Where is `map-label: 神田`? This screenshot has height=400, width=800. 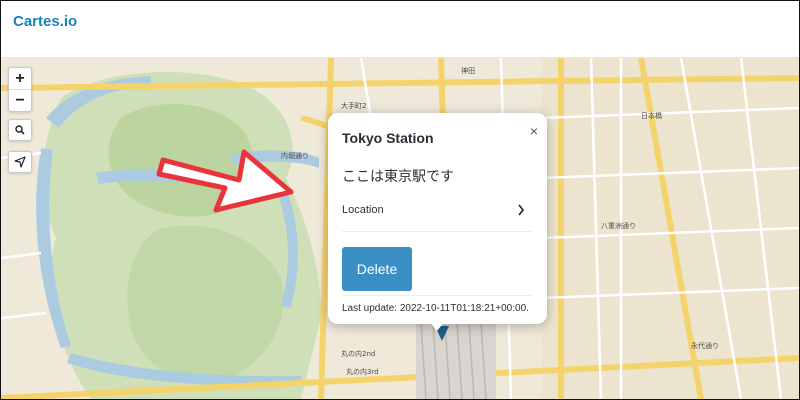
map-label: 神田 is located at coordinates (468, 70).